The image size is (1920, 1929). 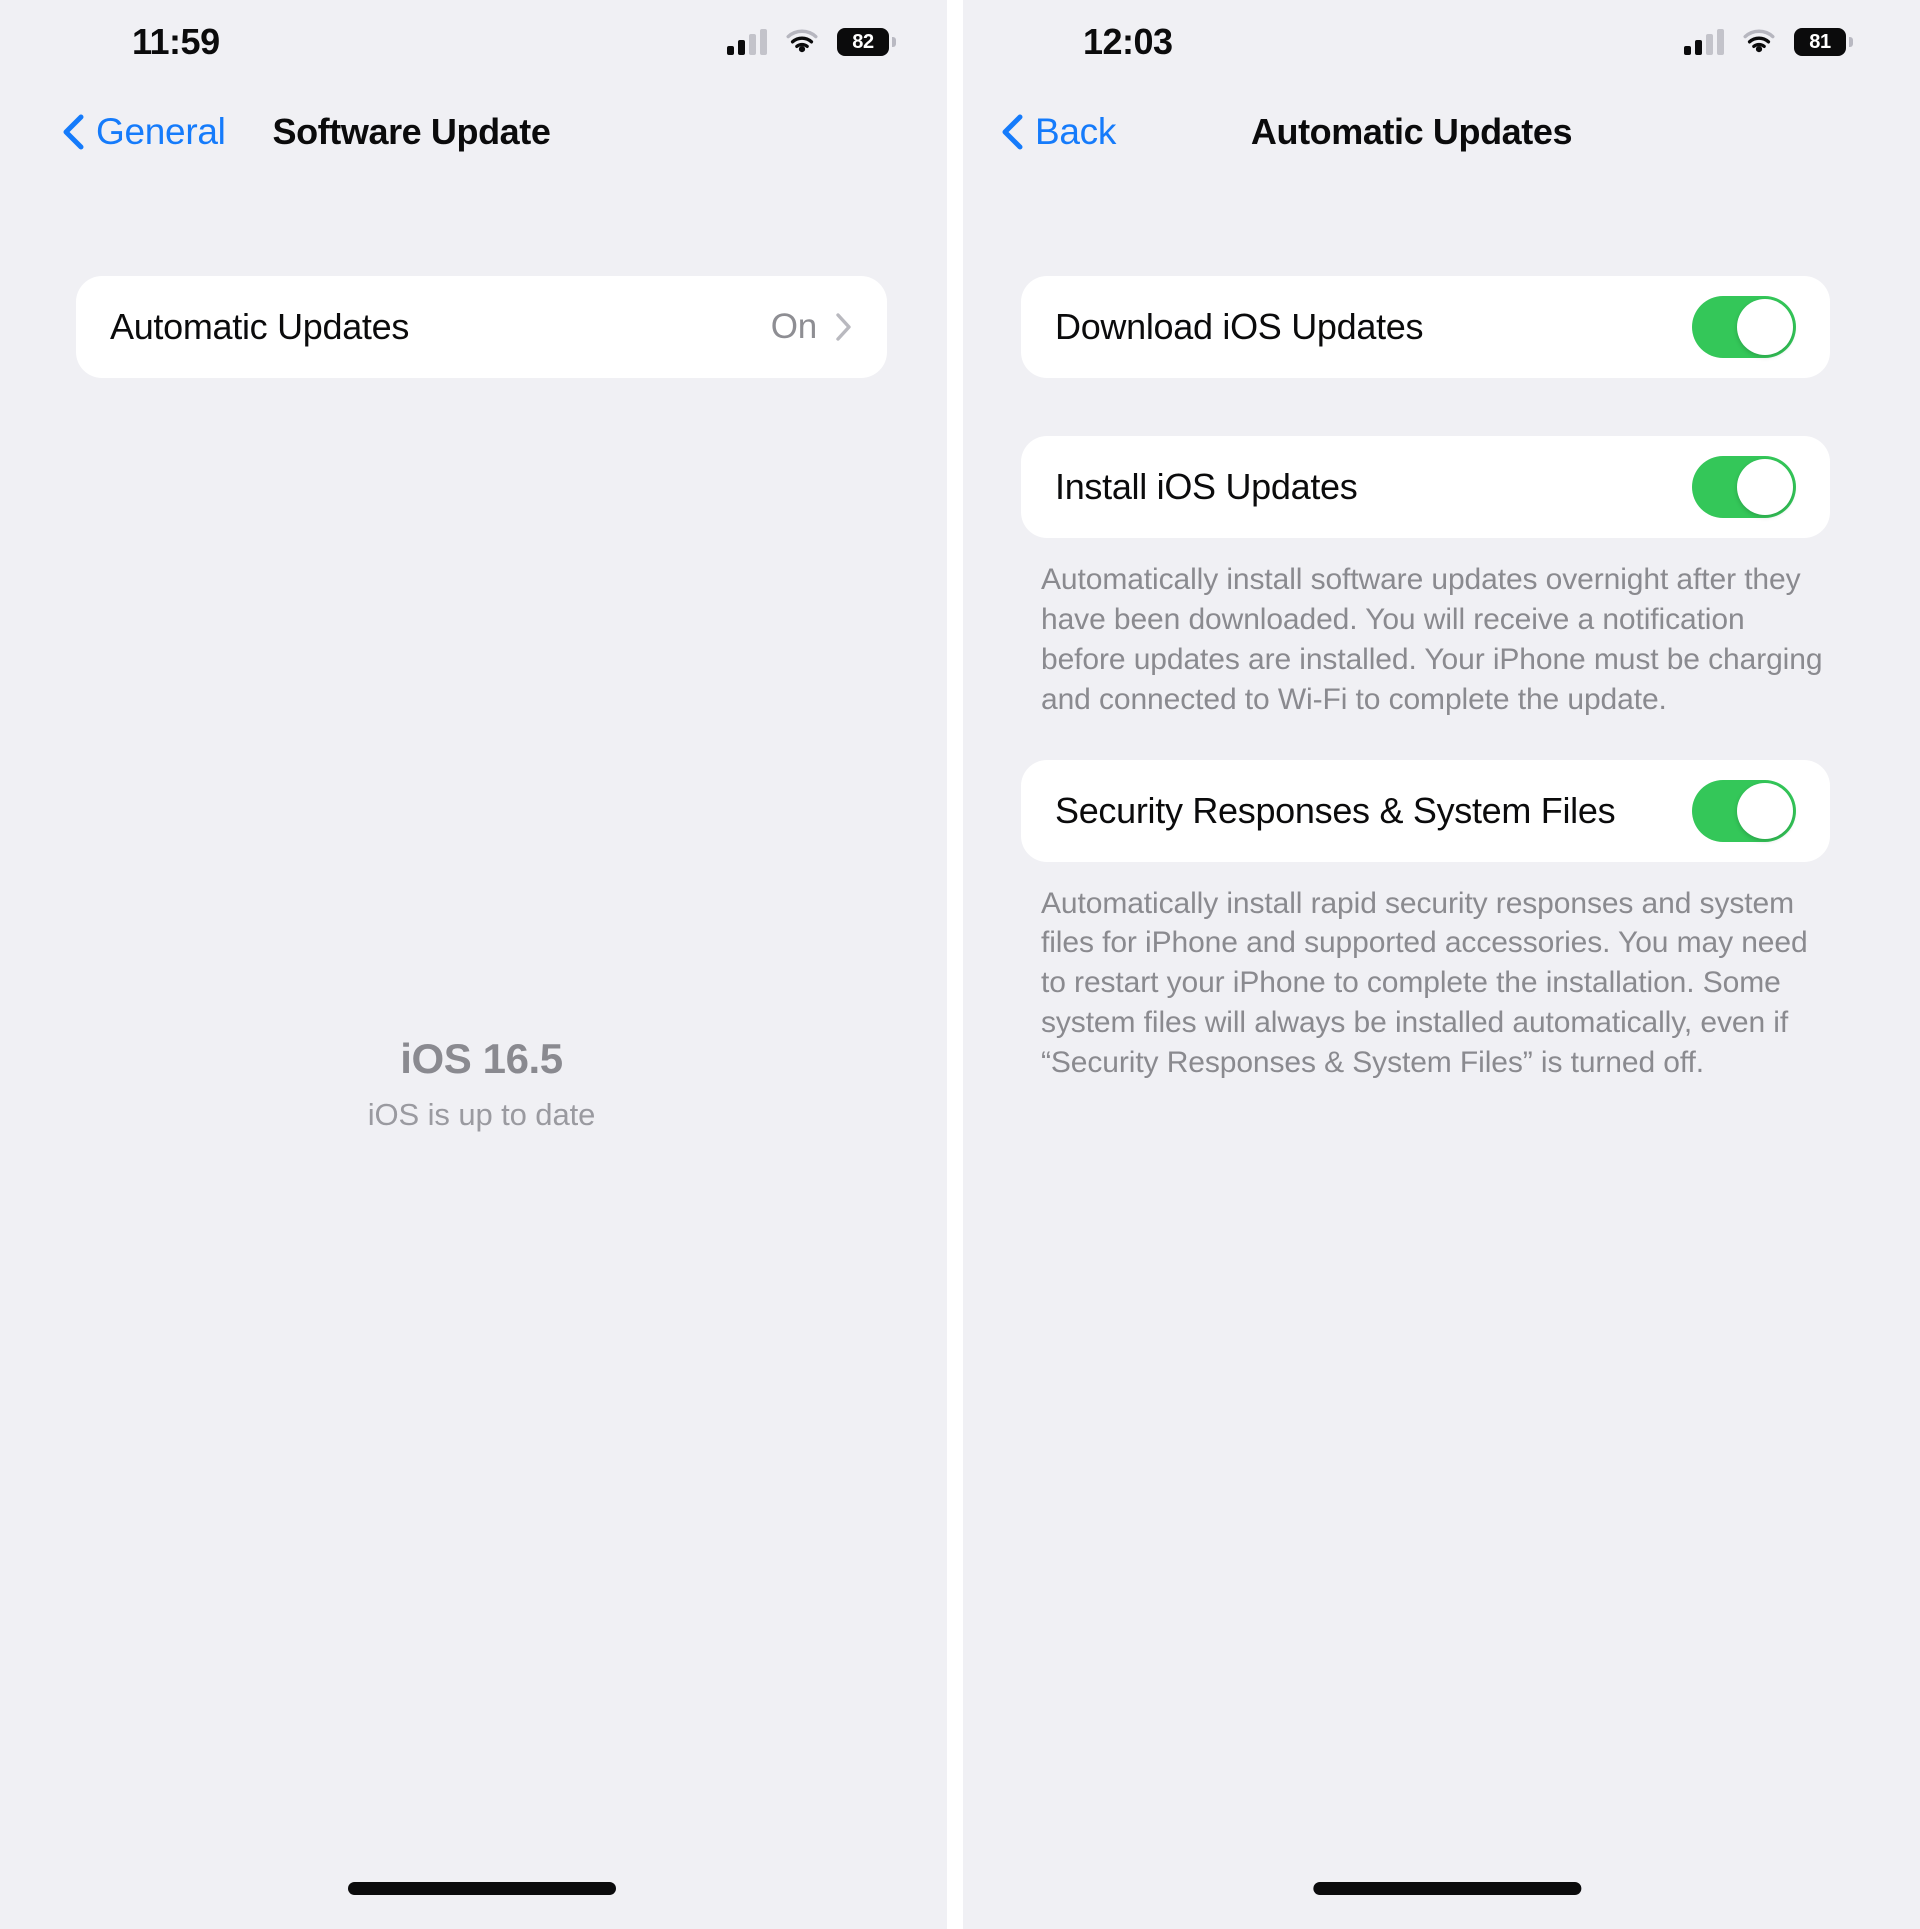 I want to click on navigation-bar: Back Automatic Updates, so click(x=1441, y=132).